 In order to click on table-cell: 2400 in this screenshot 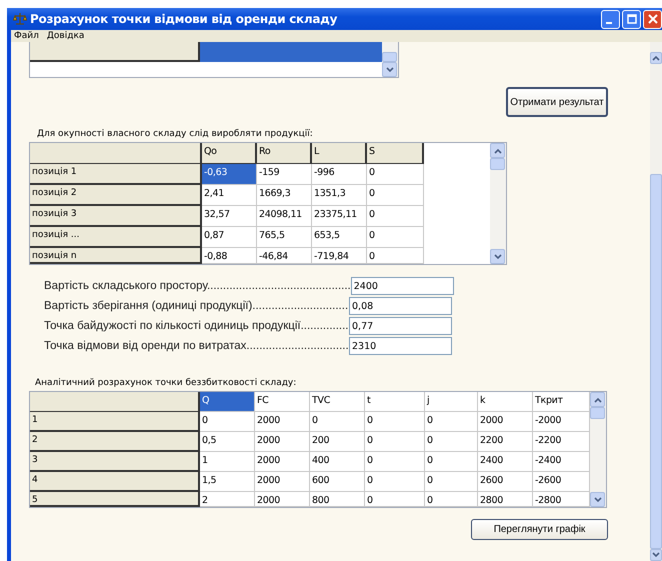, I will do `click(505, 462)`.